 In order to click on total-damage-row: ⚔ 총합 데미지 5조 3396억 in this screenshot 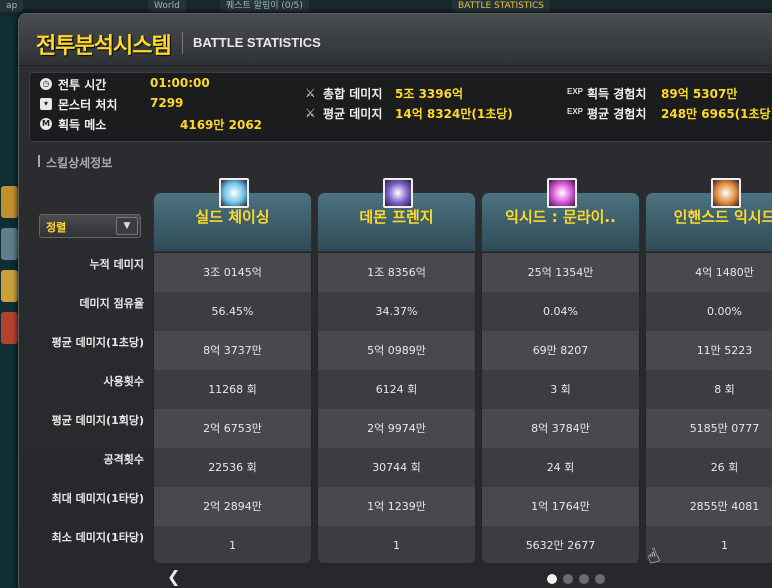, I will do `click(430, 94)`.